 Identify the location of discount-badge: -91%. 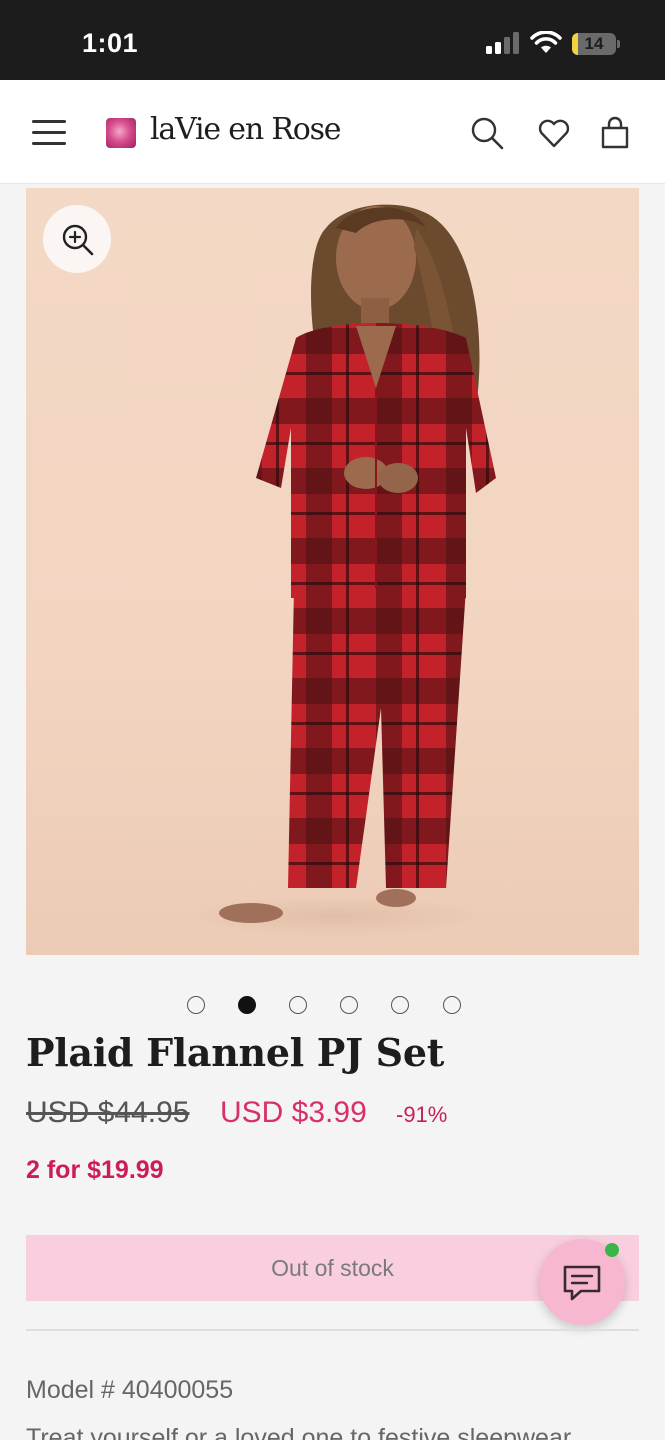
(422, 1114).